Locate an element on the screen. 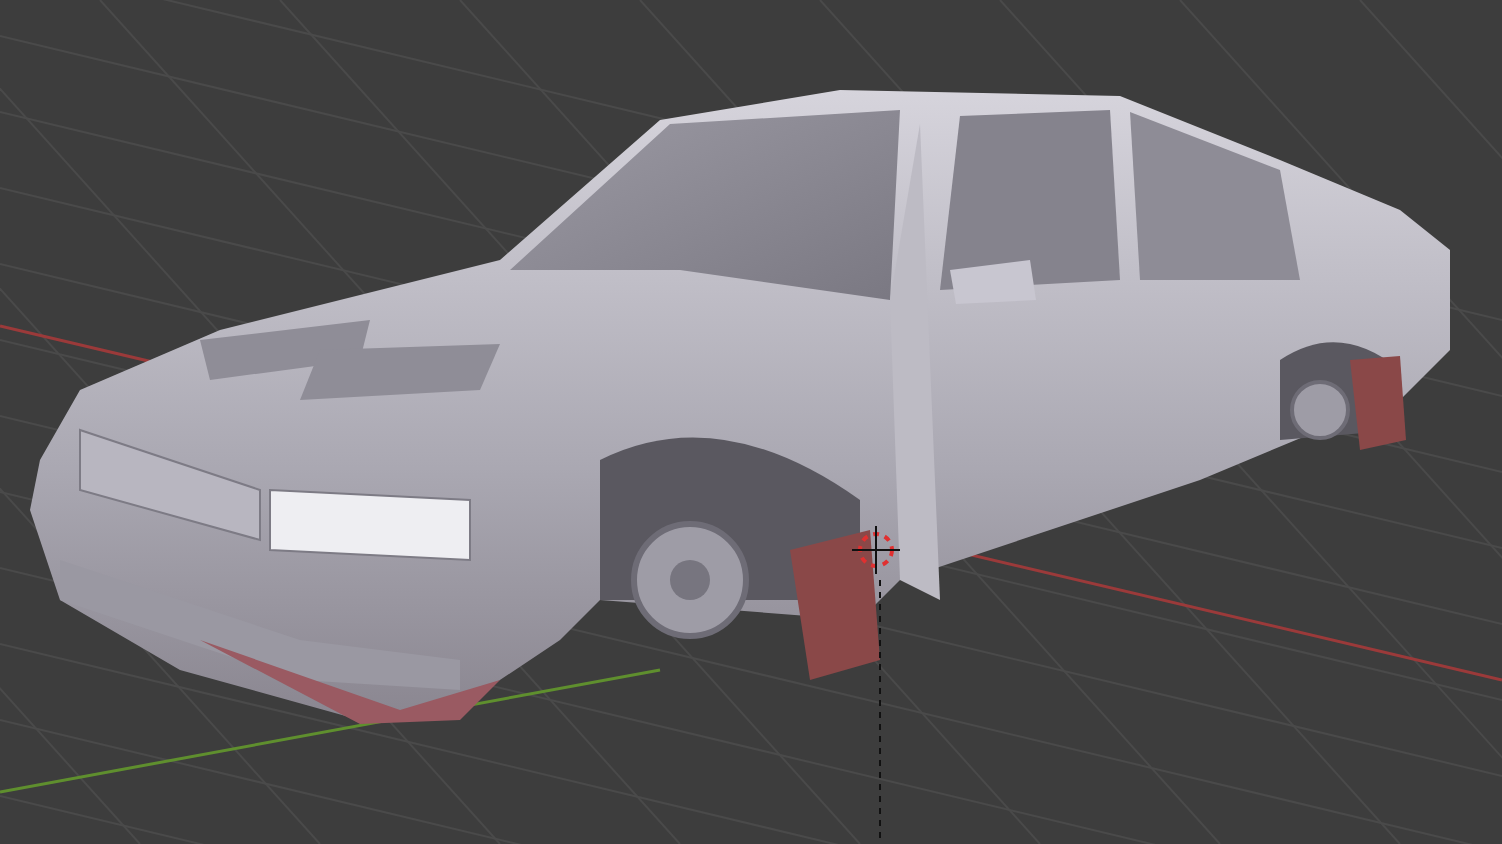 This screenshot has height=844, width=1502. crosshair-icon is located at coordinates (876, 684).